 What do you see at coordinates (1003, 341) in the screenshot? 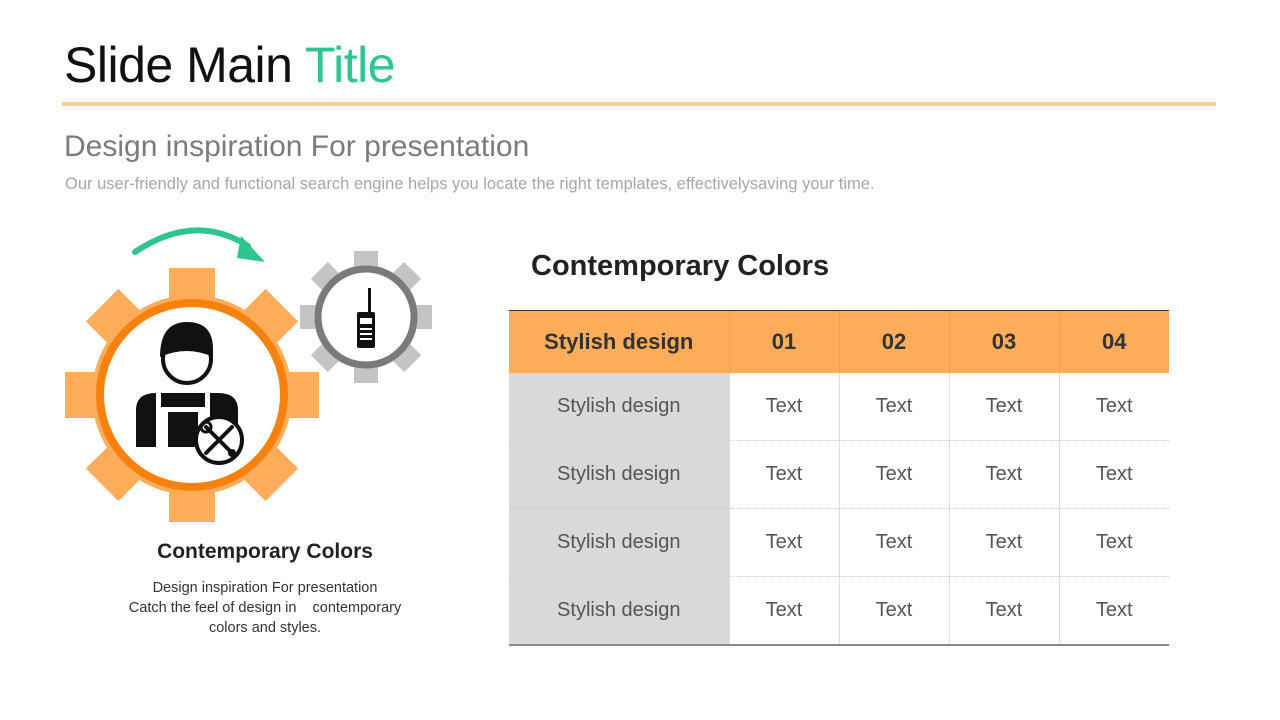
I see `table-header-cell: 03` at bounding box center [1003, 341].